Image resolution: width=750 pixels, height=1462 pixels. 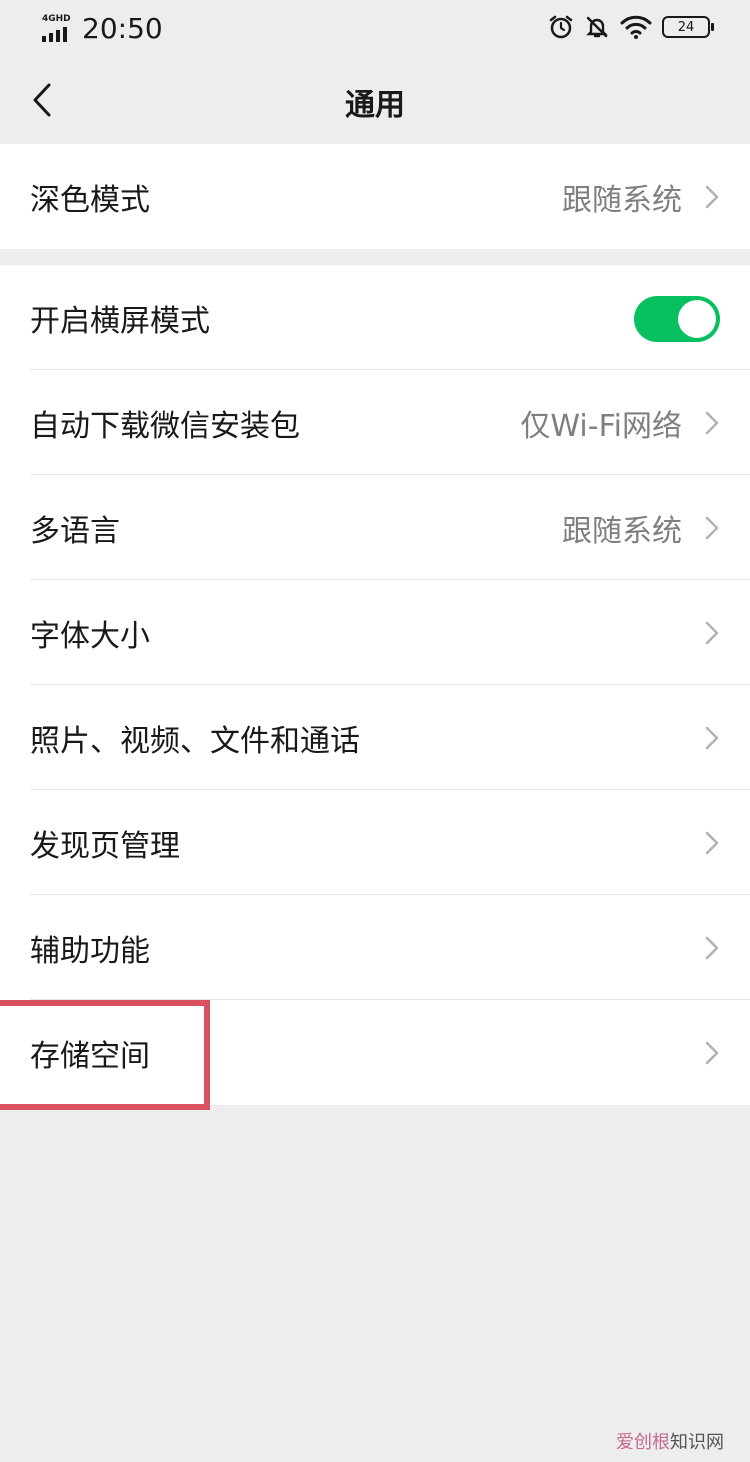 What do you see at coordinates (375, 737) in the screenshot?
I see `setting-media-files-calls: 照片、视频、文件和通话` at bounding box center [375, 737].